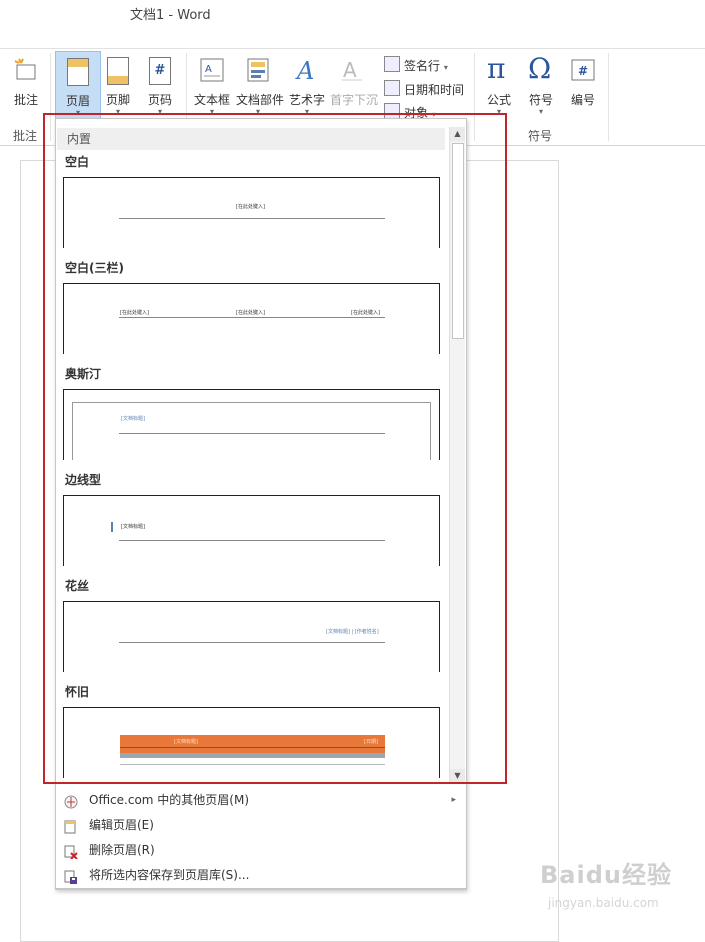 The image size is (705, 942). What do you see at coordinates (160, 71) in the screenshot?
I see `page-number-icon: #` at bounding box center [160, 71].